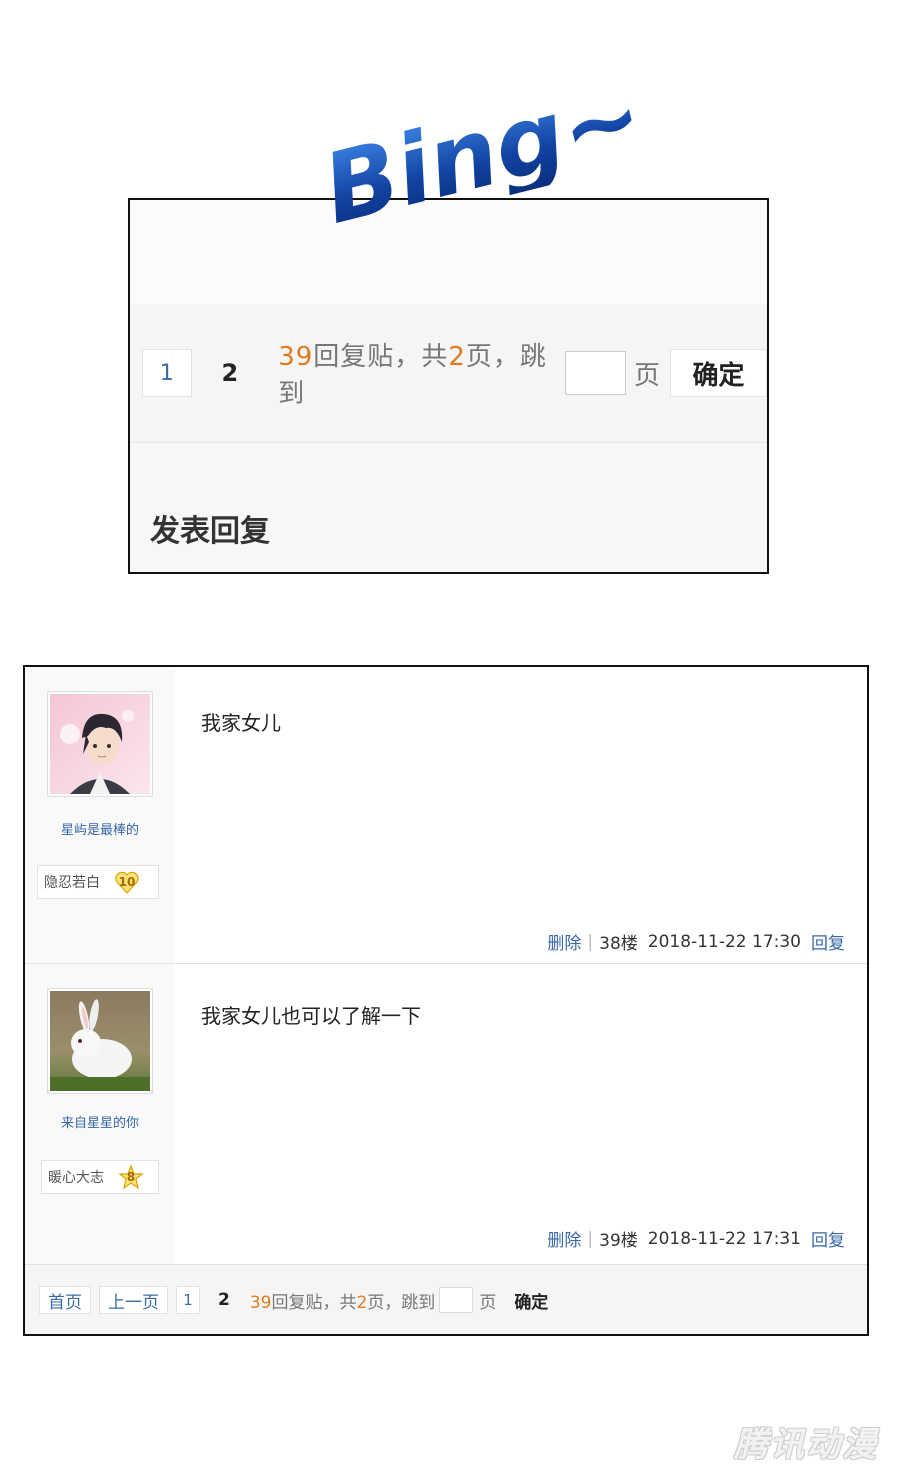 This screenshot has height=1484, width=900. Describe the element at coordinates (72, 883) in the screenshot. I see `rank-title: 隐忍若白` at that location.